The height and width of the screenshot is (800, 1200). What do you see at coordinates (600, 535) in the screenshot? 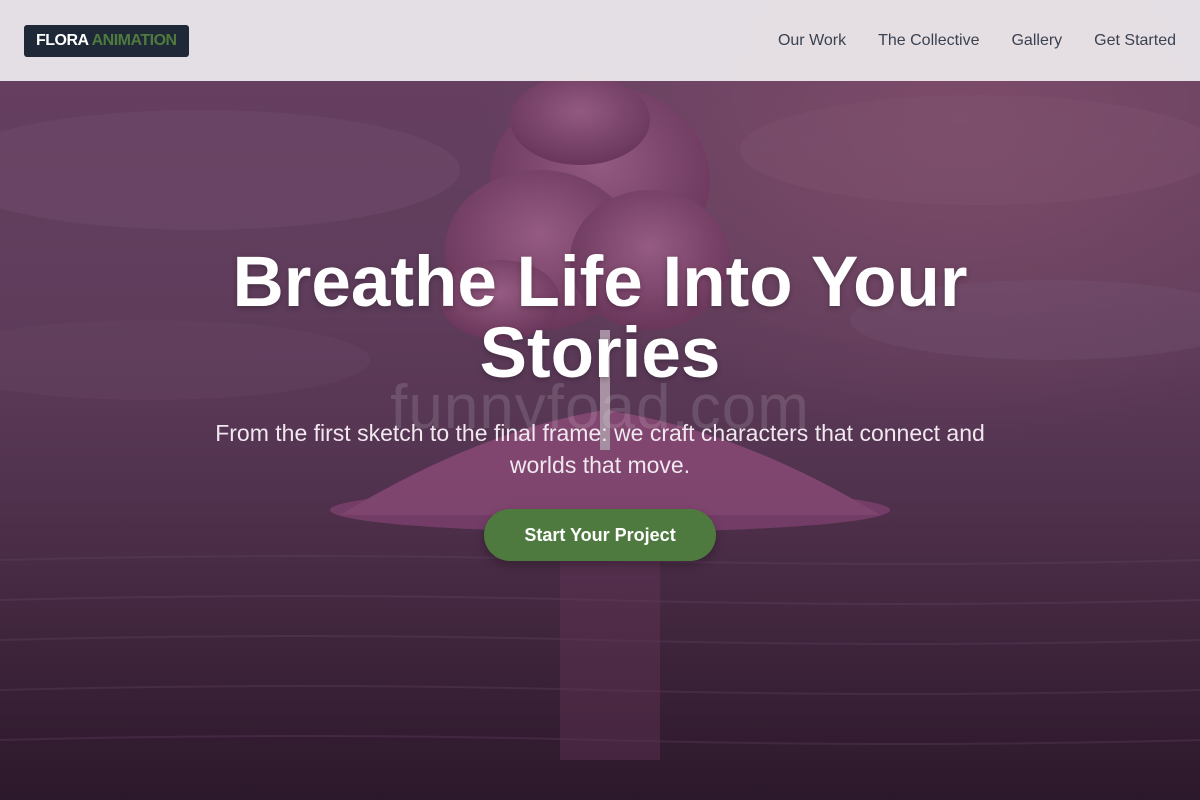
I see `start-project-button: Start Your Project` at bounding box center [600, 535].